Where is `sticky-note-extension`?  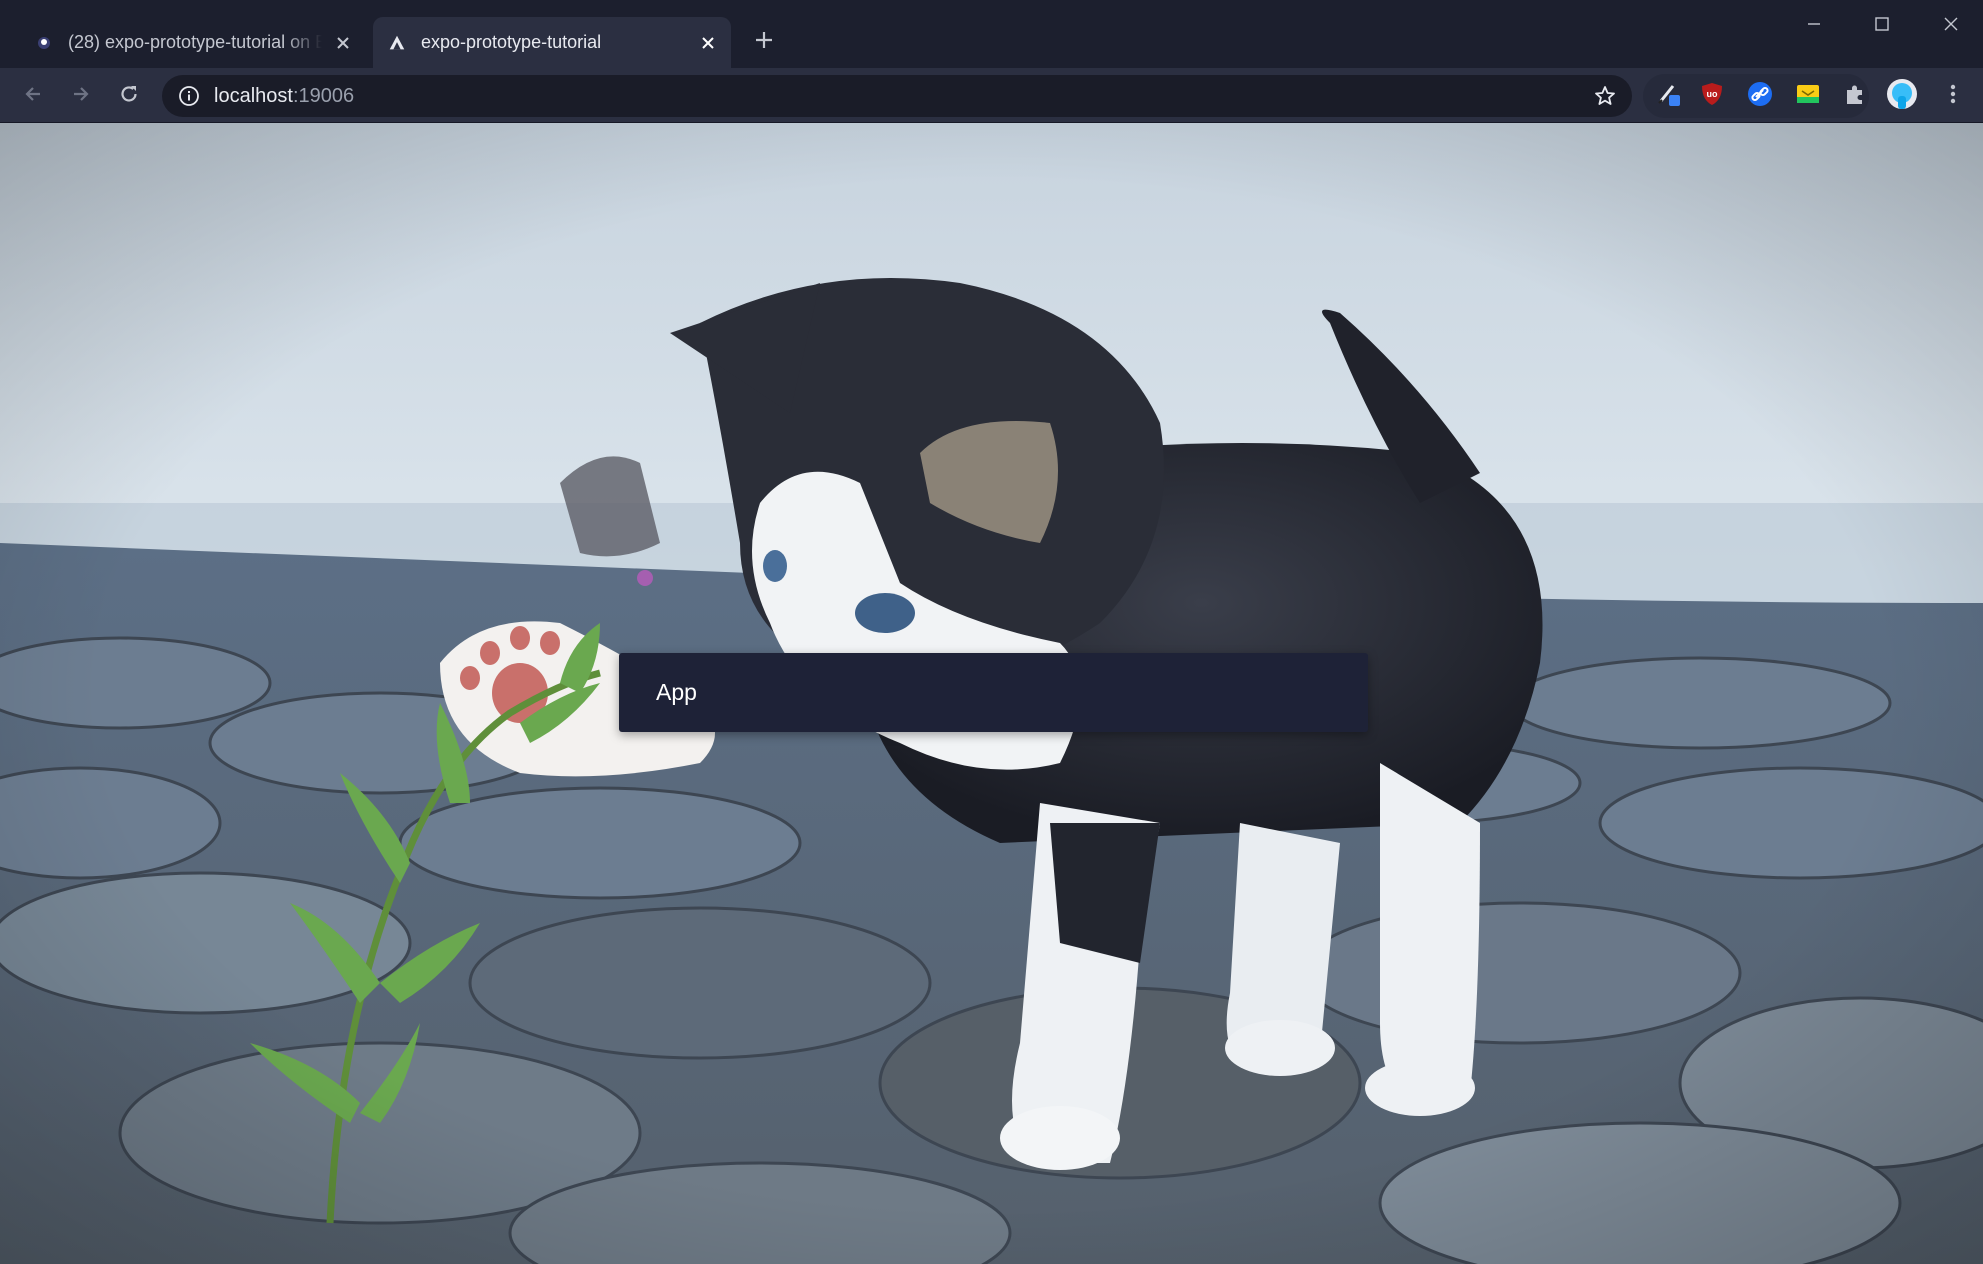
sticky-note-extension is located at coordinates (1808, 96).